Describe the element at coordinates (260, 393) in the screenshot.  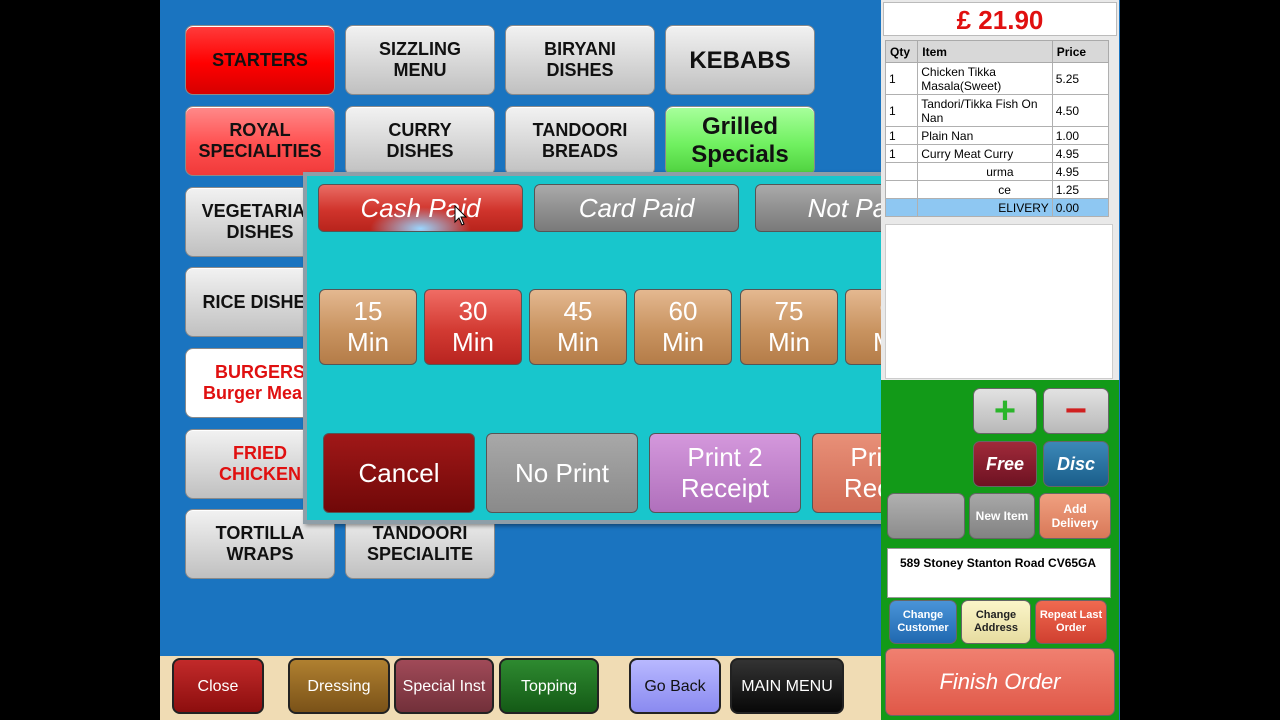
I see `category-label: Burger Meals` at that location.